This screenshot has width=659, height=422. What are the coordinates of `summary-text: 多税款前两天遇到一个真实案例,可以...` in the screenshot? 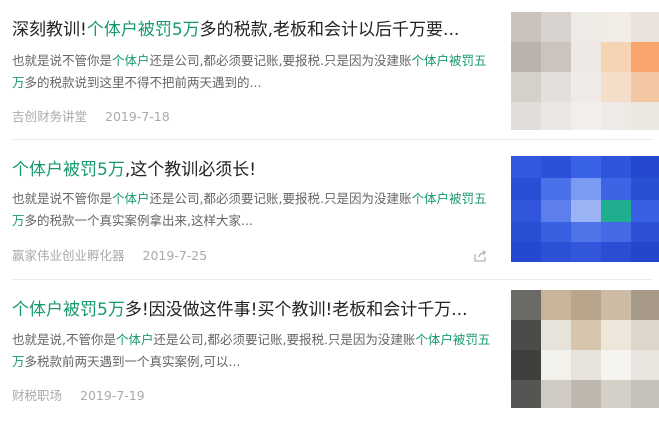 It's located at (132, 361).